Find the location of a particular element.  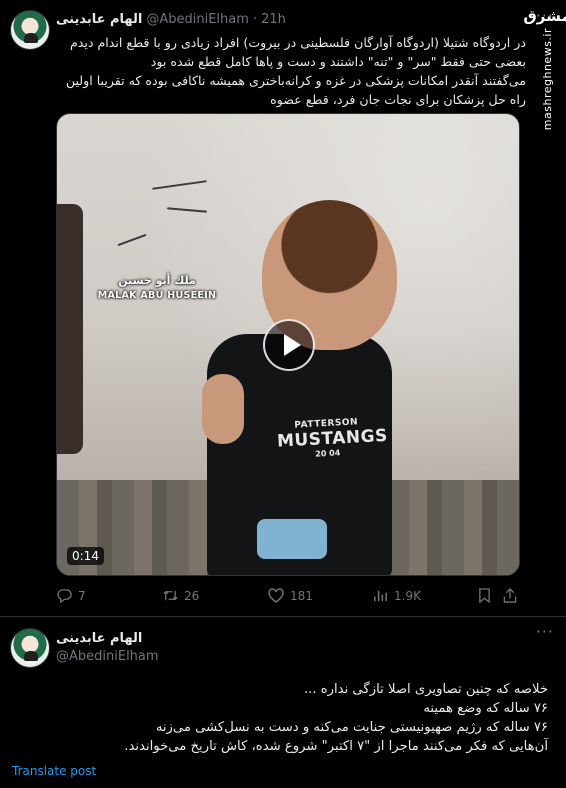

reply-button: 7 is located at coordinates (71, 596).